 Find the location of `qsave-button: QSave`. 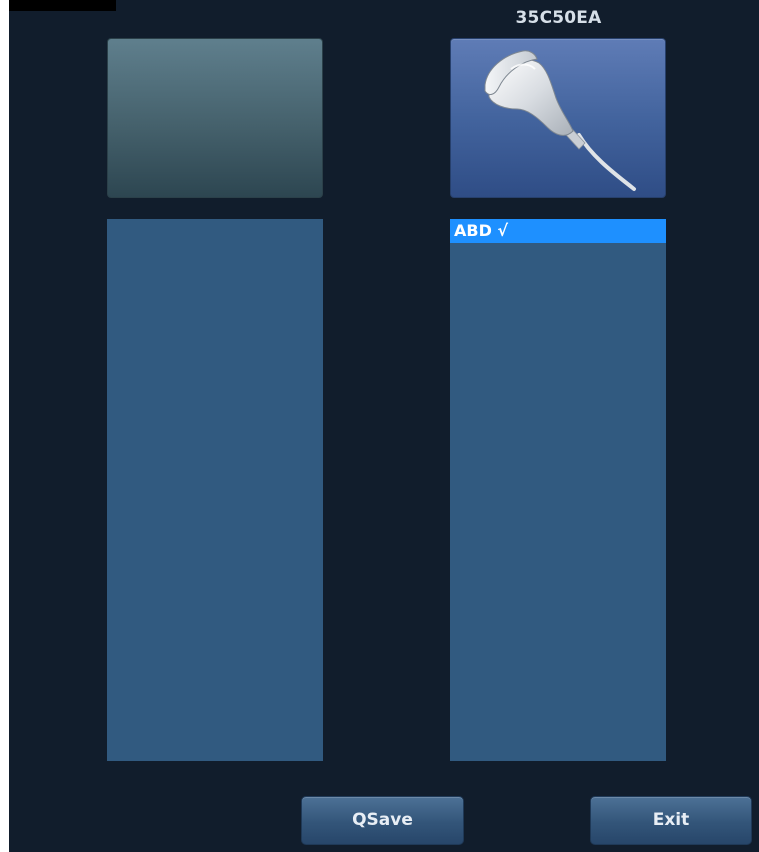

qsave-button: QSave is located at coordinates (382, 820).